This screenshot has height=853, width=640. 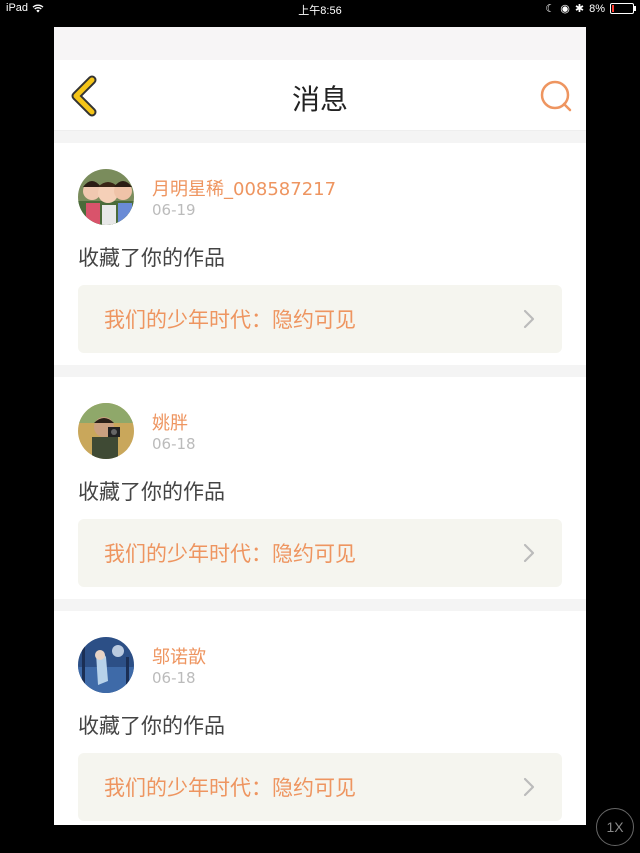 I want to click on status-bar: iPad 上午8:56 ☾ ◉ ✱ 8%, so click(x=320, y=9).